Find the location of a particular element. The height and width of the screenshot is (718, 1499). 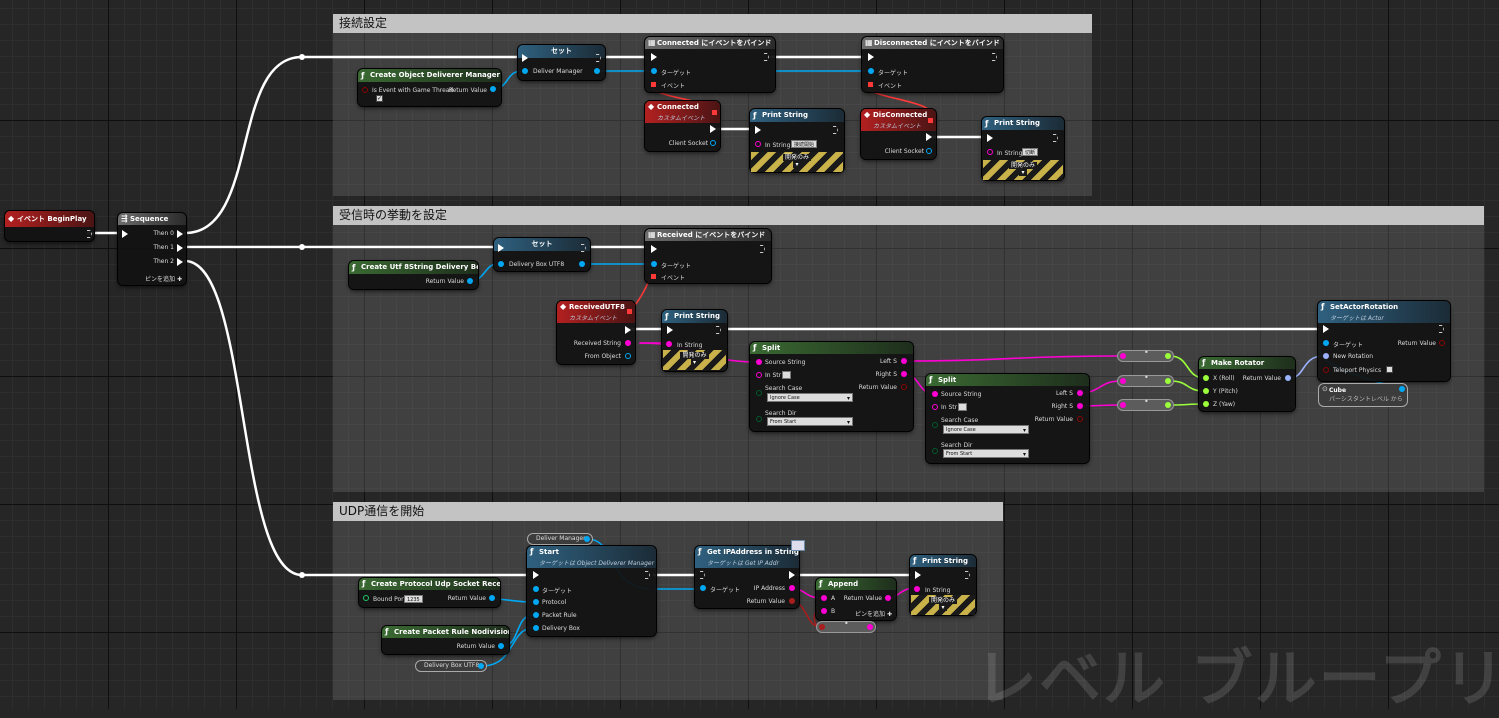

node-event-connected: ◆ Connected カスタムイベント Client Socket is located at coordinates (682, 126).